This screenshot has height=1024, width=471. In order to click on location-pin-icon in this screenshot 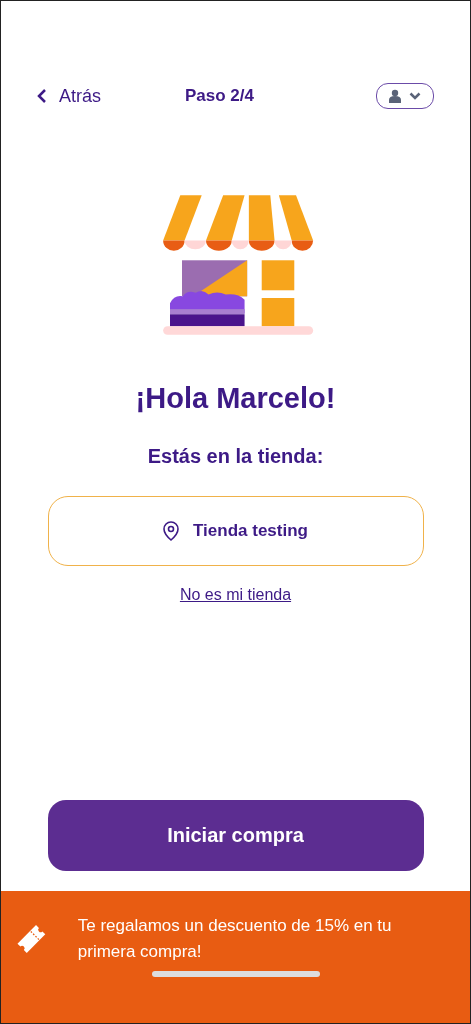, I will do `click(171, 531)`.